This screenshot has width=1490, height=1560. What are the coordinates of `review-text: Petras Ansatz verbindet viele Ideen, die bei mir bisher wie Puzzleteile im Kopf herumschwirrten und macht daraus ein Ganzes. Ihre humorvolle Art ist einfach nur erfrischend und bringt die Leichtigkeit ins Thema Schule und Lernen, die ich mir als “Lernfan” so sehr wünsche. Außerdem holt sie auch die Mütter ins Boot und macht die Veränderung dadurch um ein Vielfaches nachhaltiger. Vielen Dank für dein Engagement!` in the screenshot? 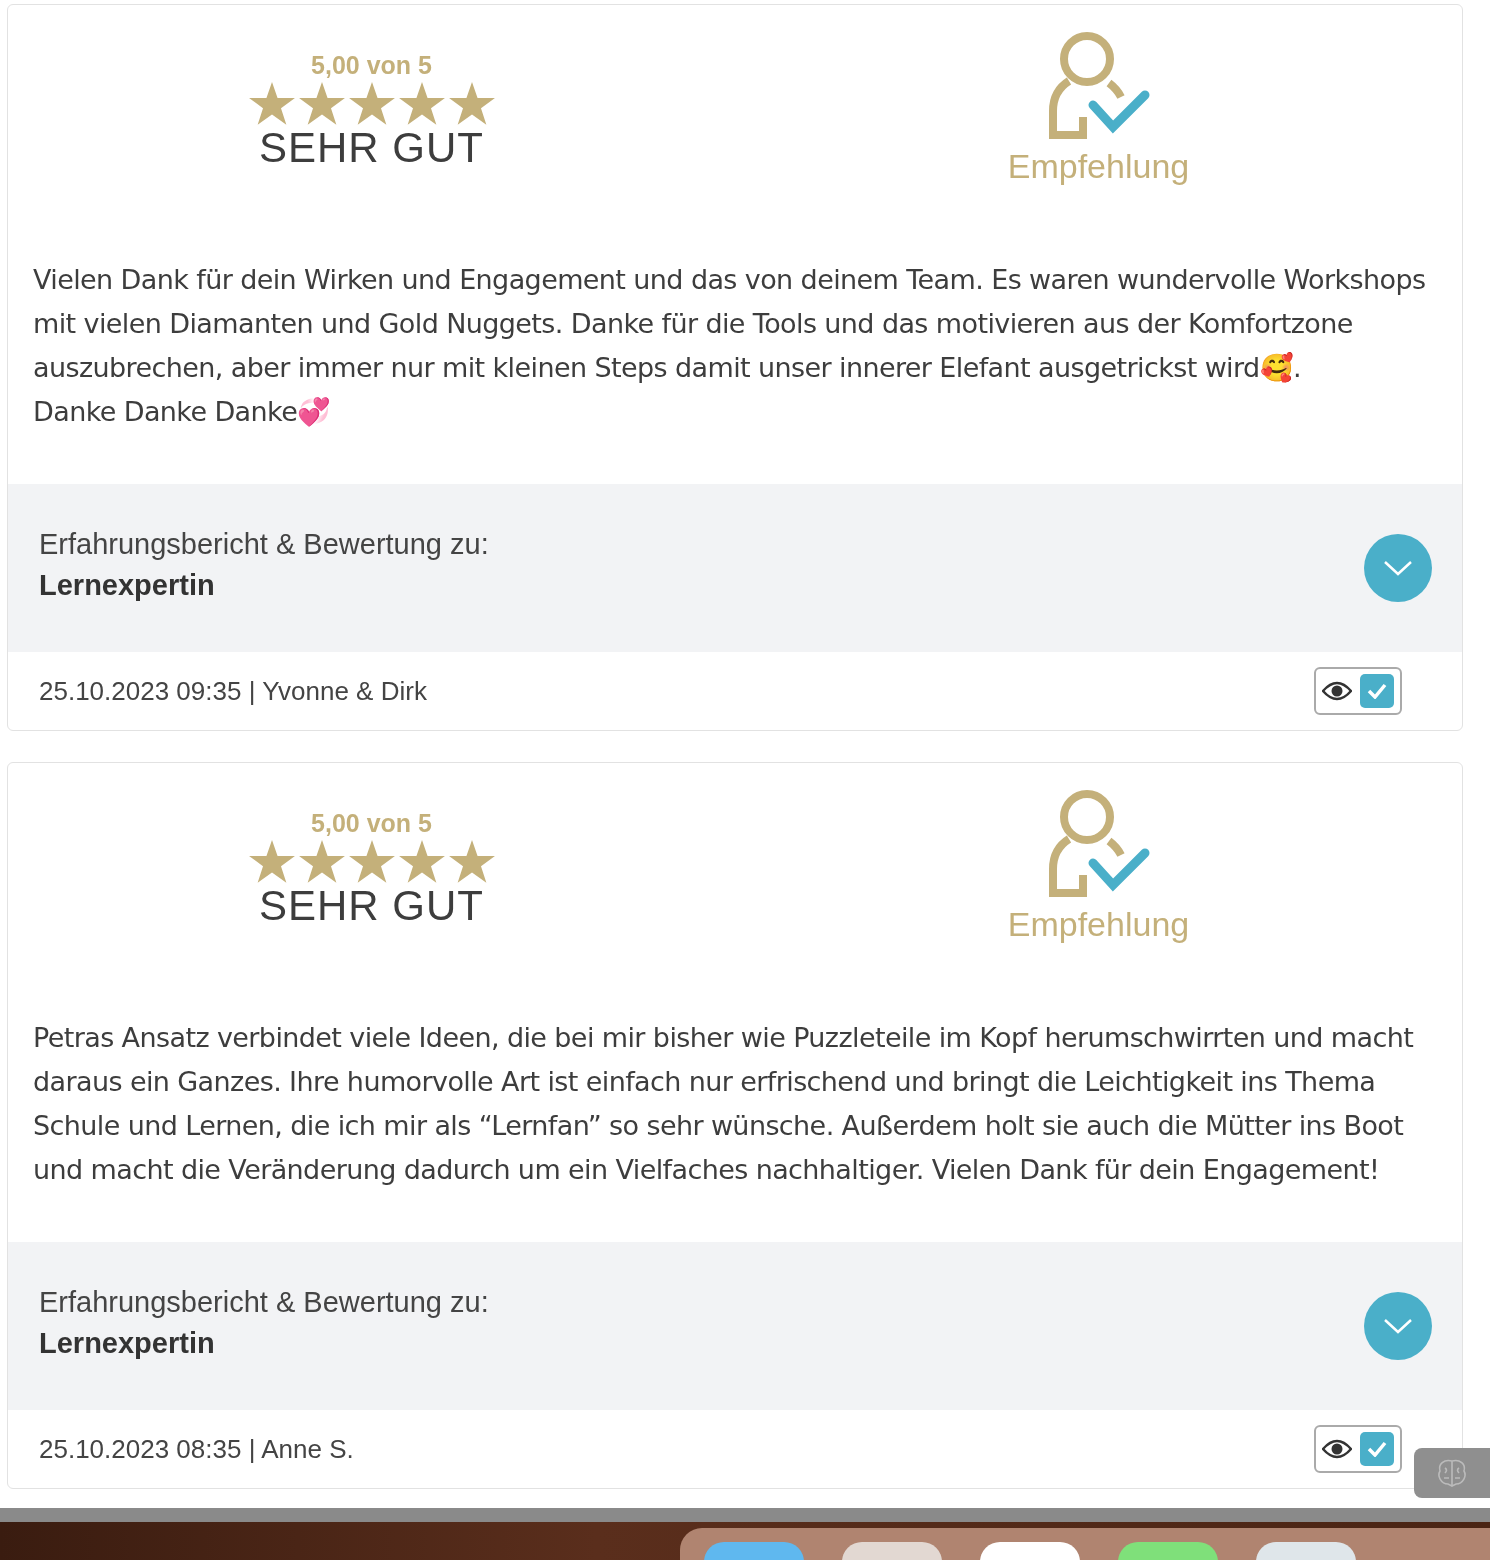 It's located at (723, 1104).